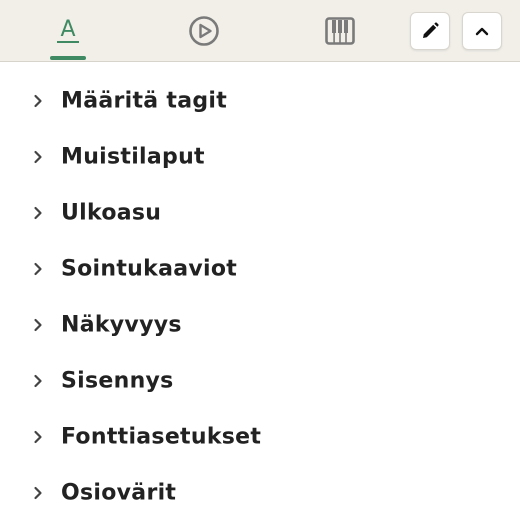 This screenshot has width=520, height=526. What do you see at coordinates (117, 381) in the screenshot?
I see `section-label: Sisennys` at bounding box center [117, 381].